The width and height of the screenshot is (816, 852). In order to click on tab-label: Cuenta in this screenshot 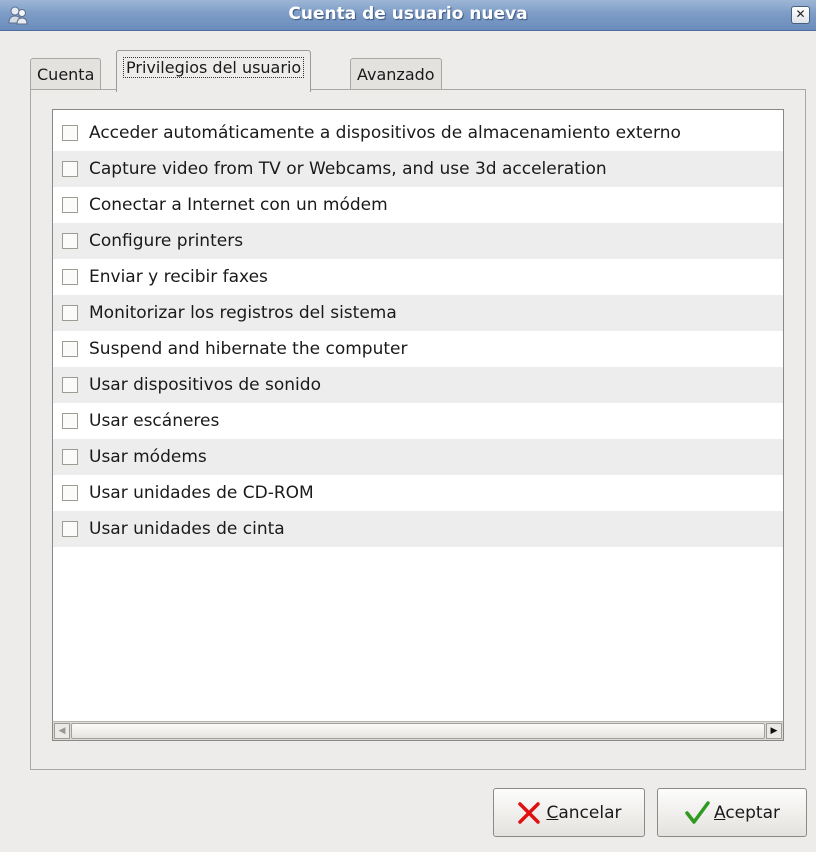, I will do `click(66, 74)`.